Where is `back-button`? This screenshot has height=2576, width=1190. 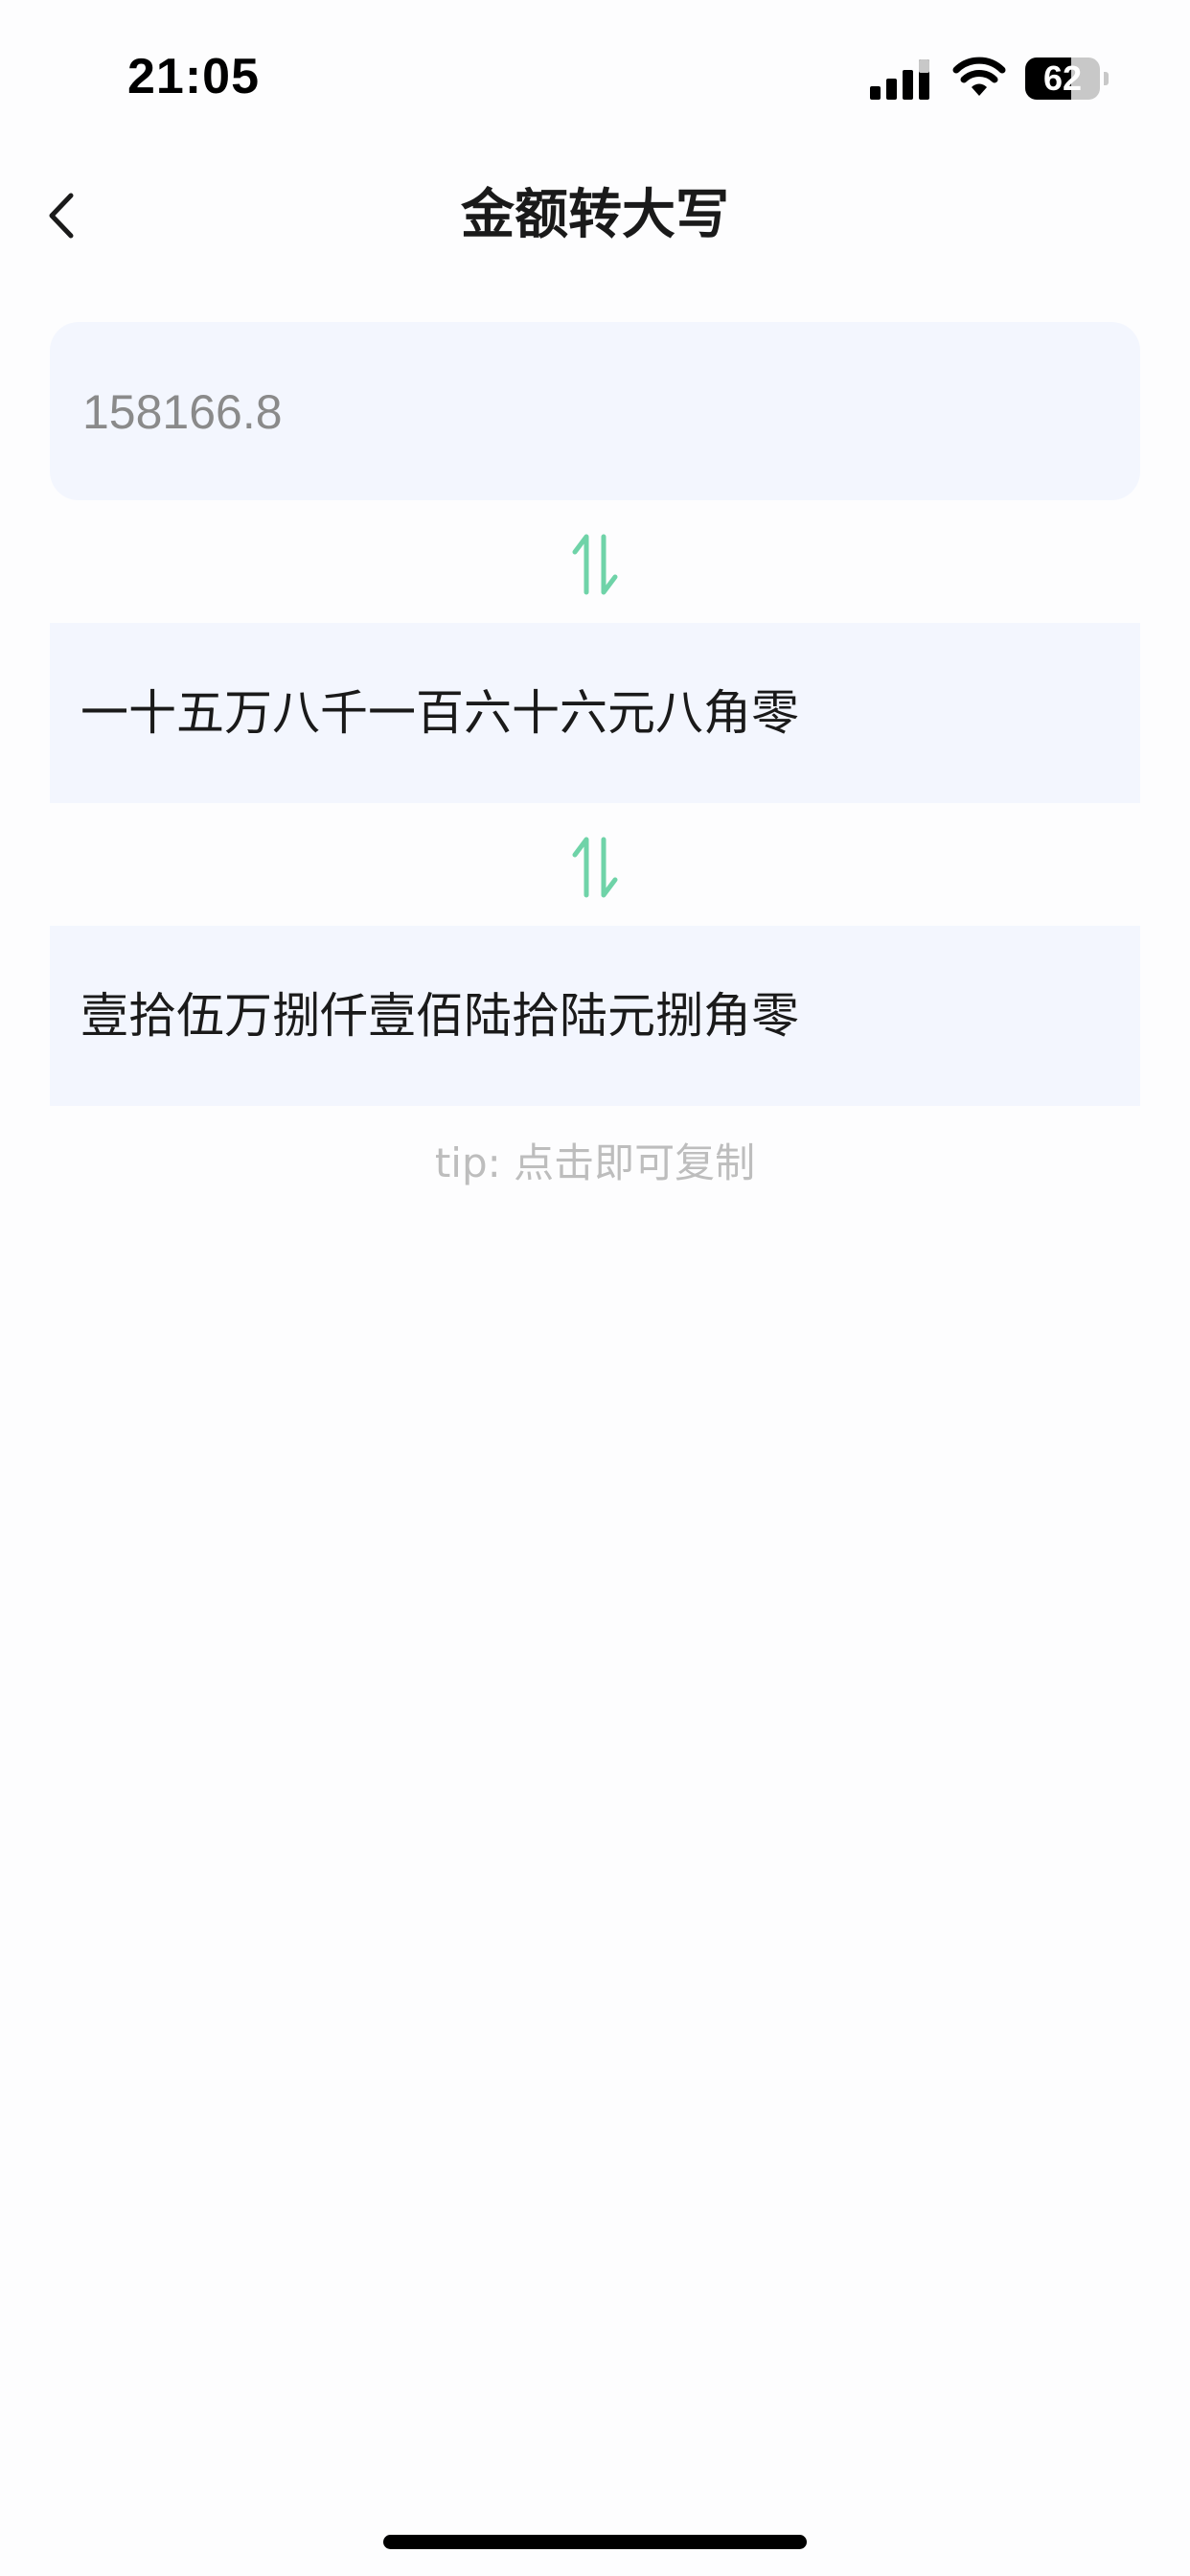
back-button is located at coordinates (63, 216).